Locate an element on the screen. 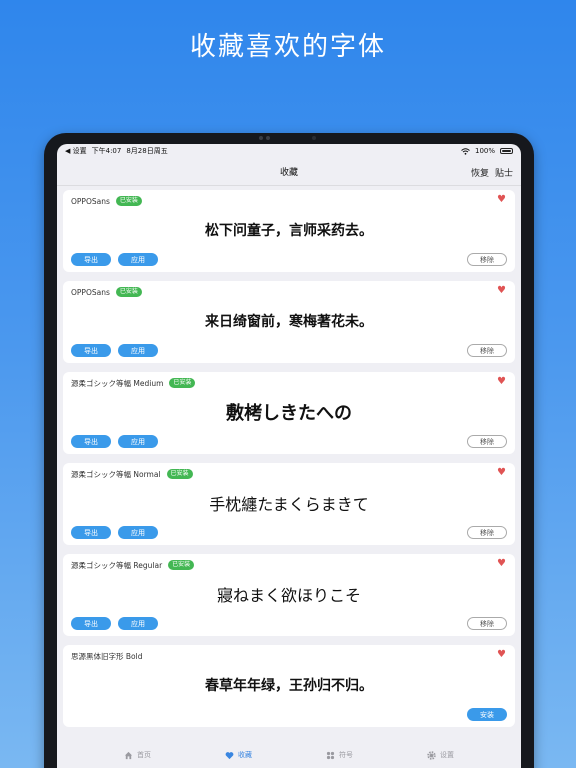  tab-symbols-label: 符号 is located at coordinates (346, 755).